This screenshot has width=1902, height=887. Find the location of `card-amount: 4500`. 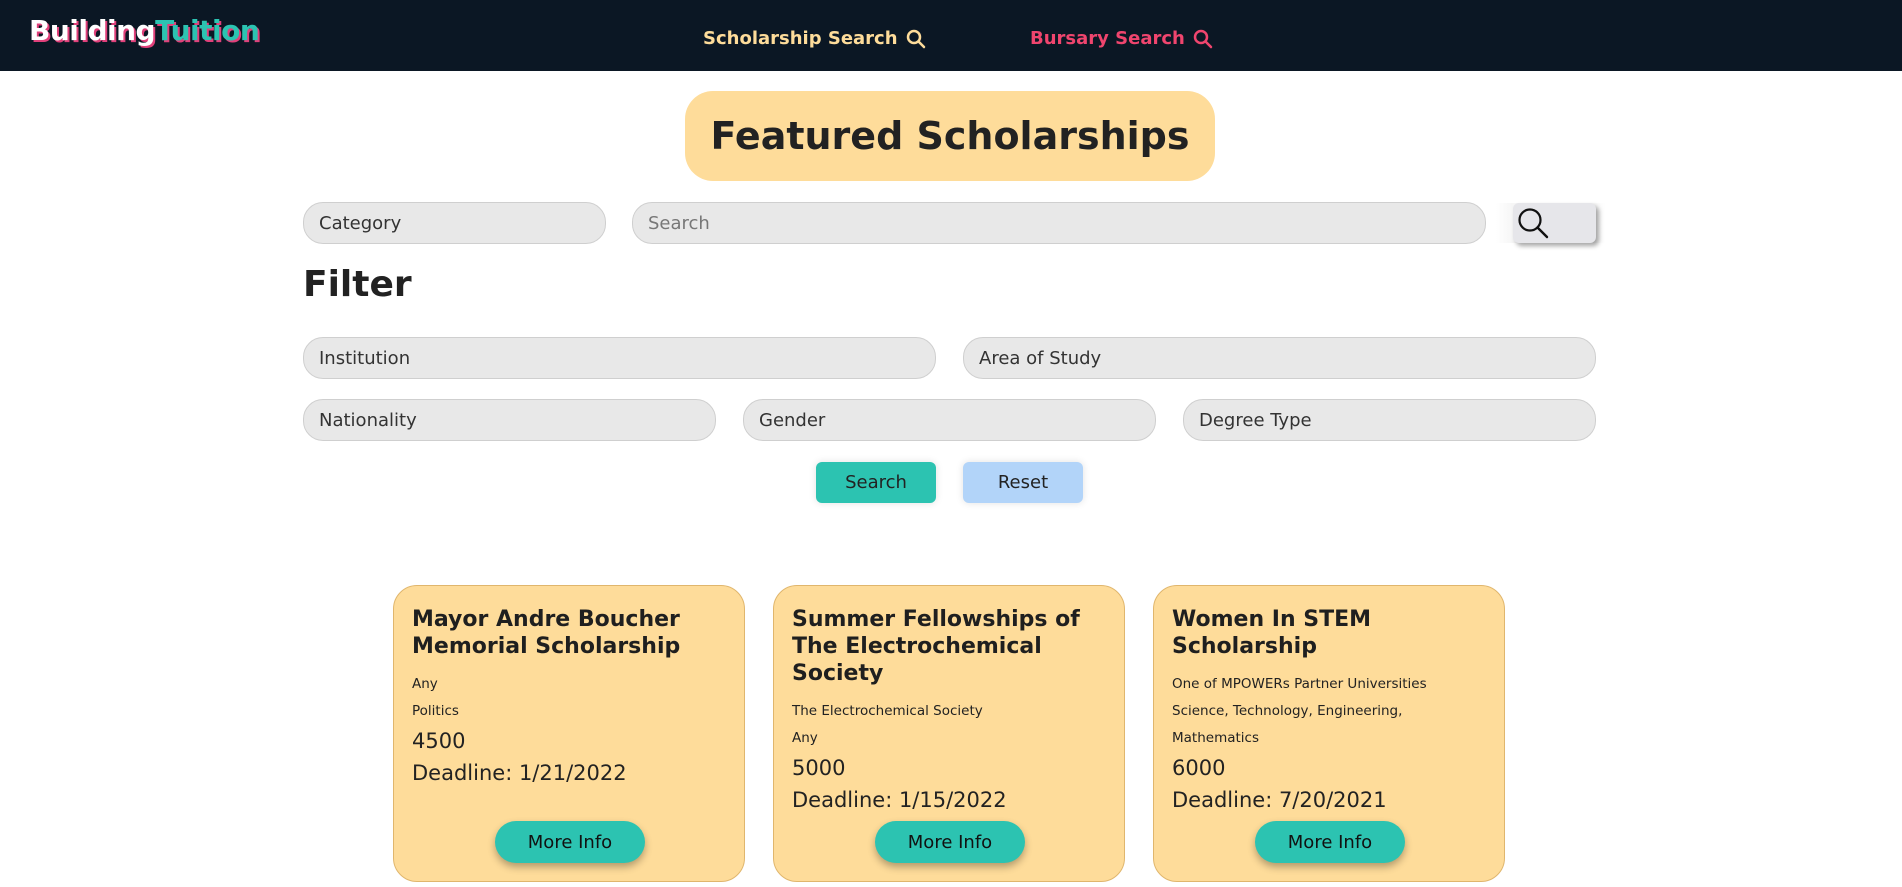

card-amount: 4500 is located at coordinates (439, 741).